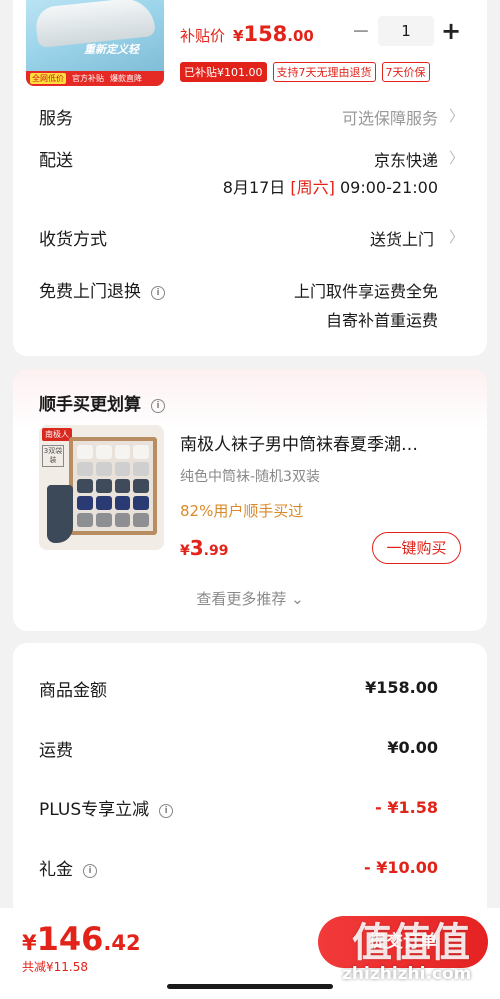 The height and width of the screenshot is (999, 500). I want to click on total-main: 146, so click(70, 939).